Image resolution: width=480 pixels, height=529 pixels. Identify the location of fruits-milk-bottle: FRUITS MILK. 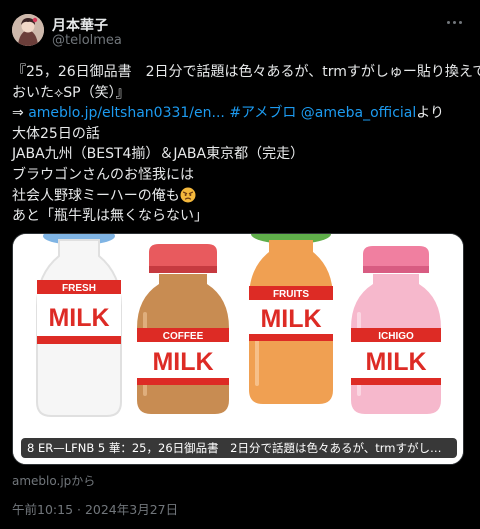
(291, 319).